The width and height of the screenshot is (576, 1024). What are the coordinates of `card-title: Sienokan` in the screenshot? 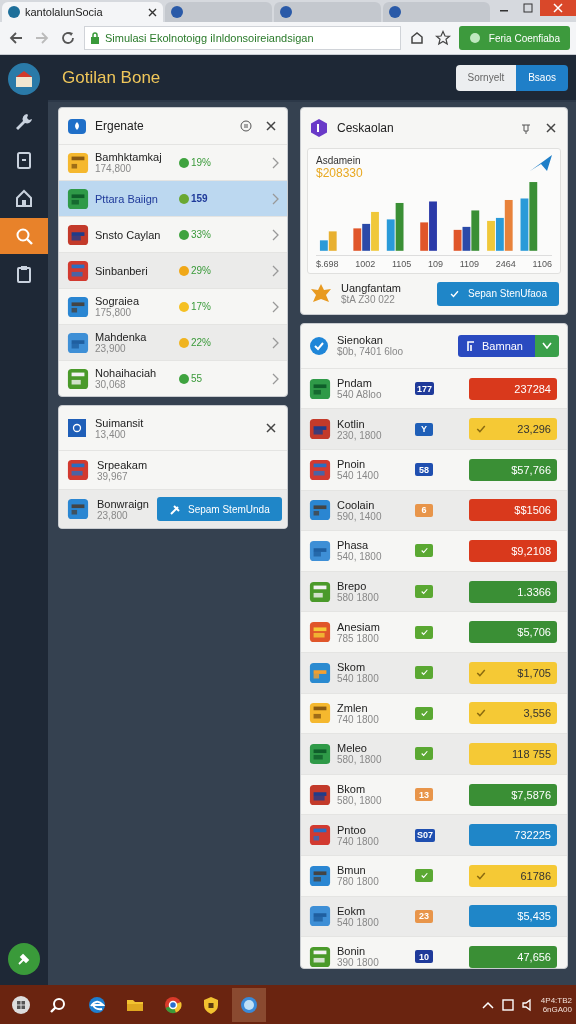 It's located at (360, 340).